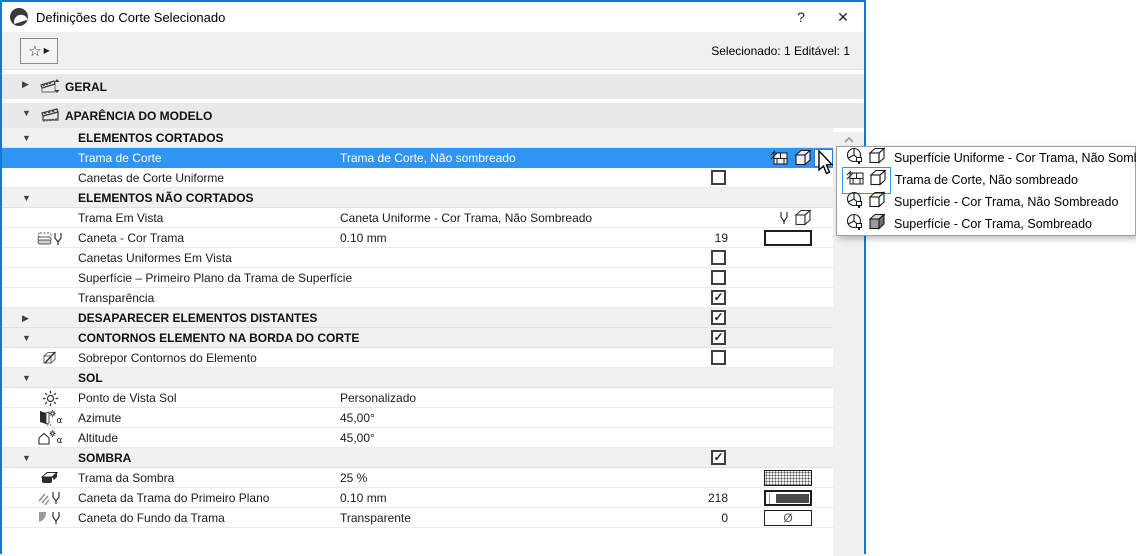  Describe the element at coordinates (855, 224) in the screenshot. I see `surface-brush-icon` at that location.